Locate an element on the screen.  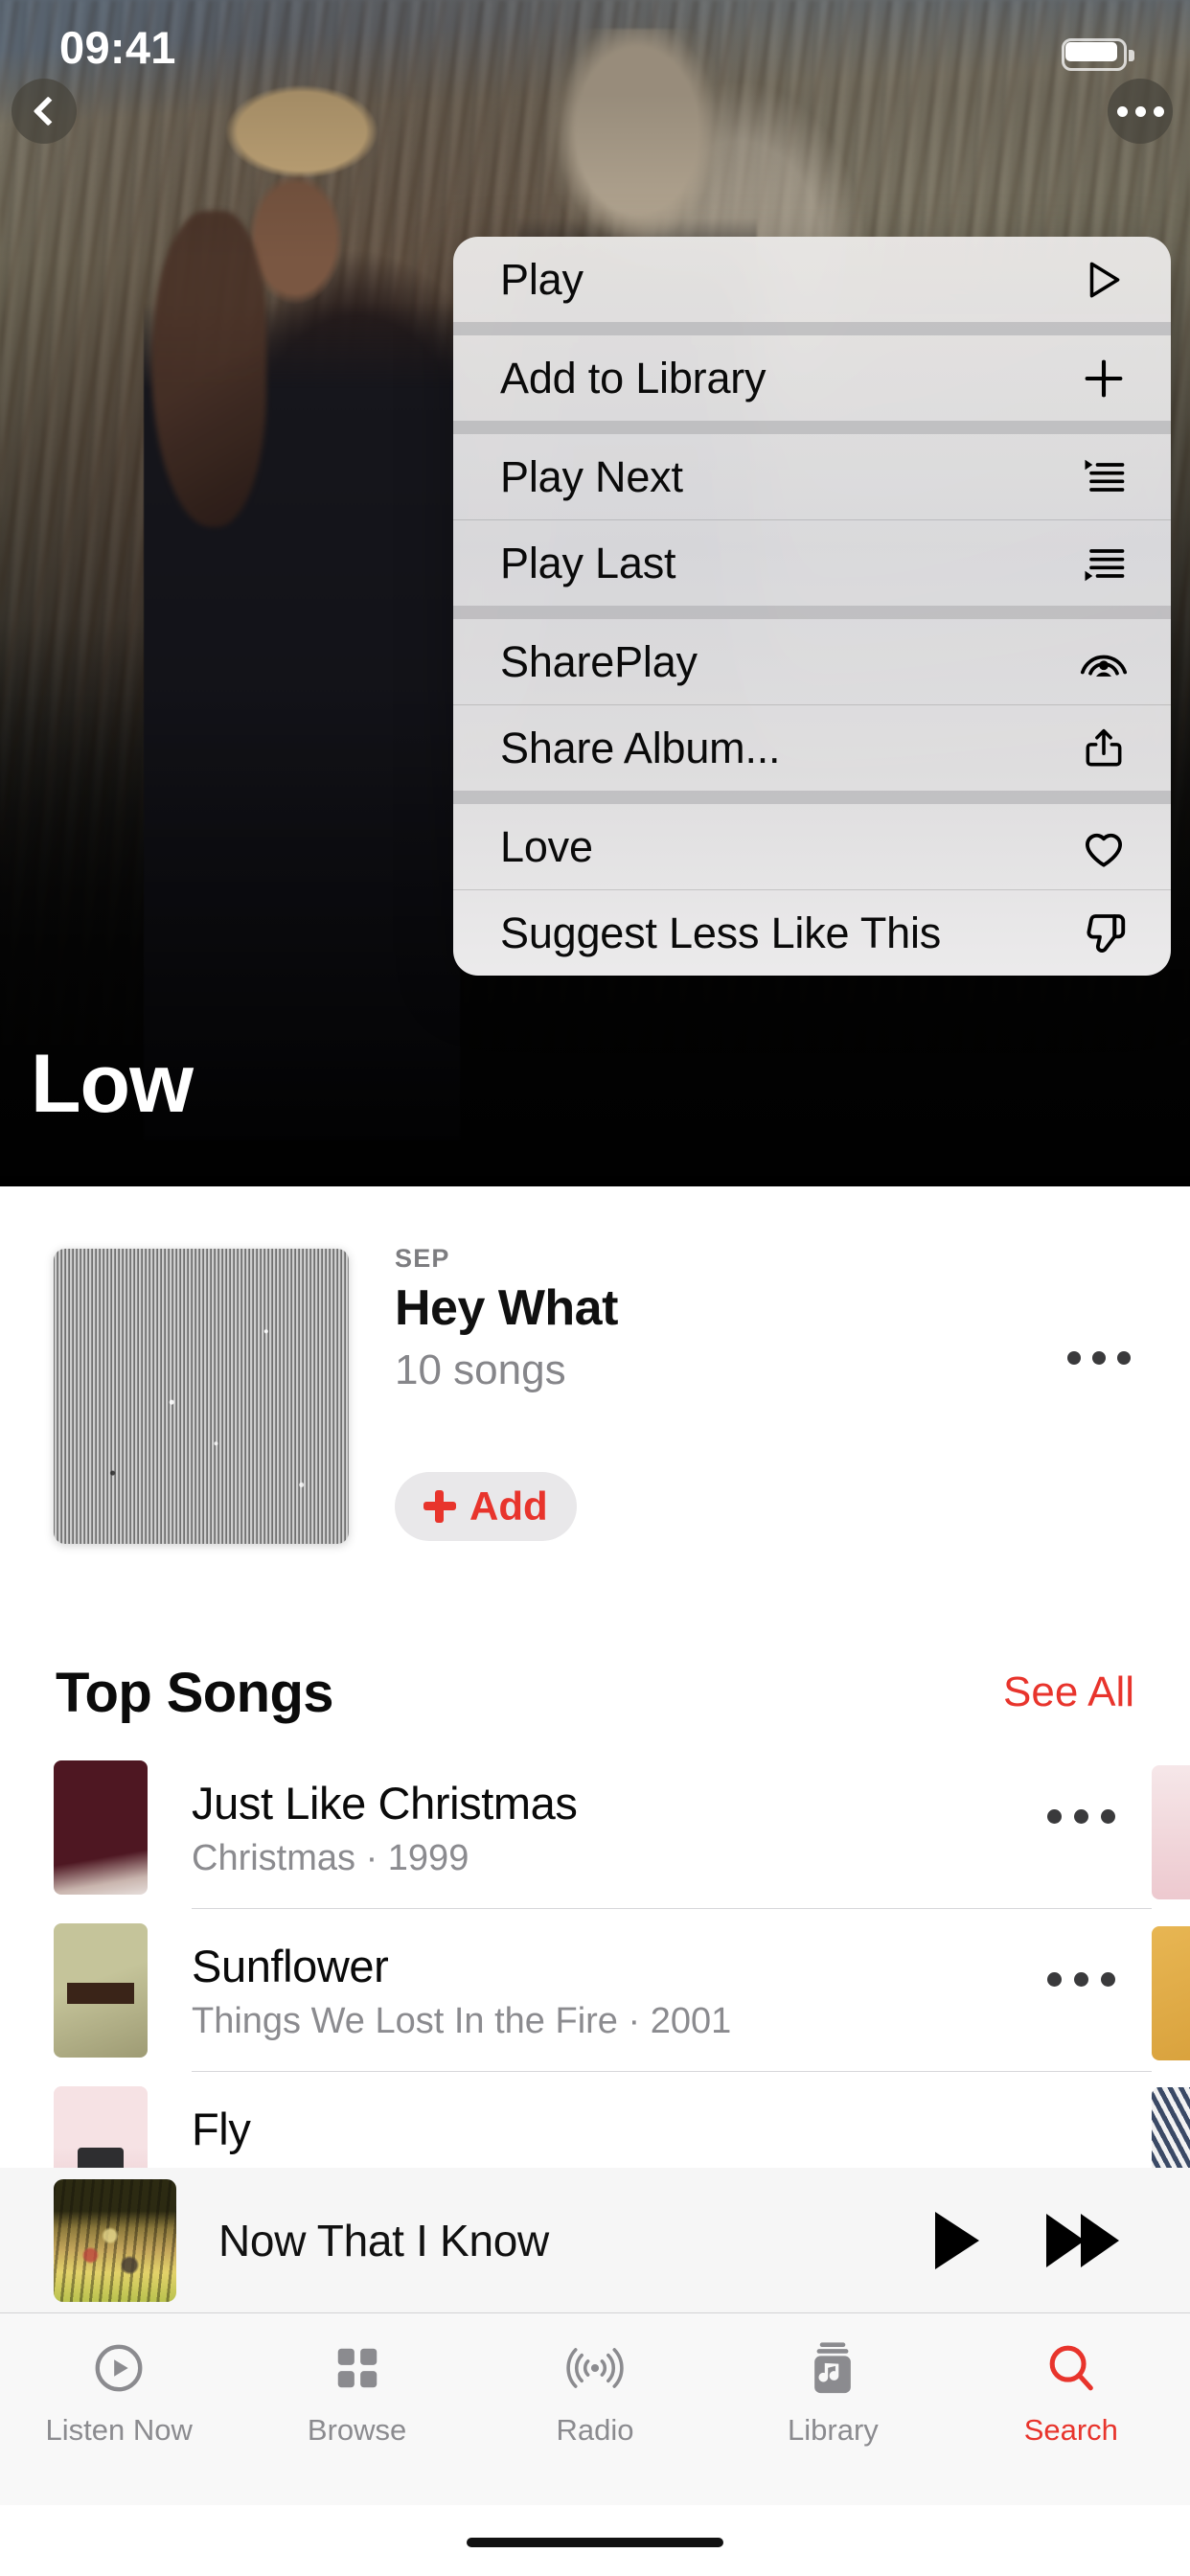
top-songs-title: Top Songs is located at coordinates (195, 1692).